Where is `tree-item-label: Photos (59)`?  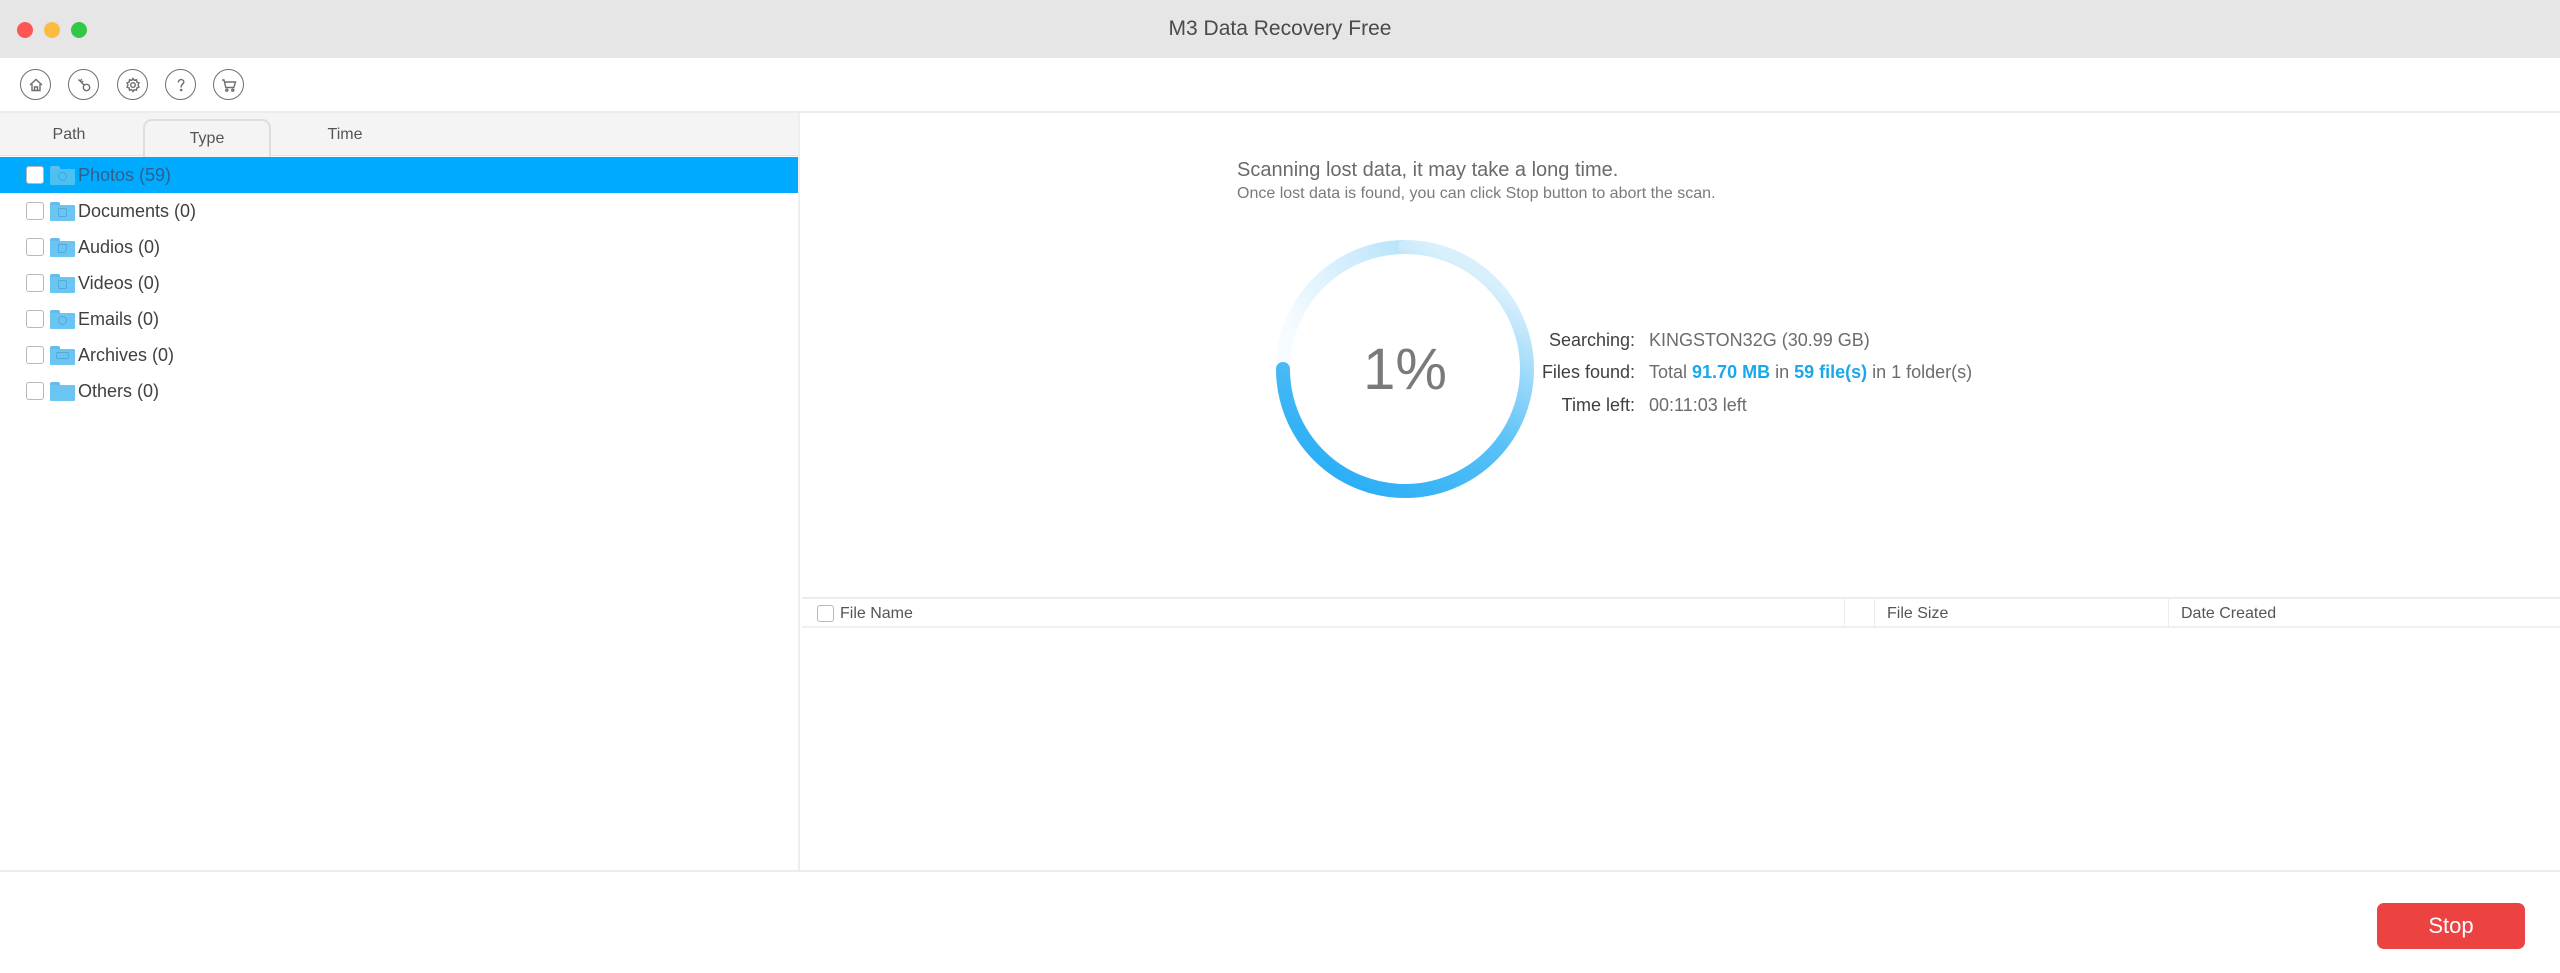 tree-item-label: Photos (59) is located at coordinates (125, 174).